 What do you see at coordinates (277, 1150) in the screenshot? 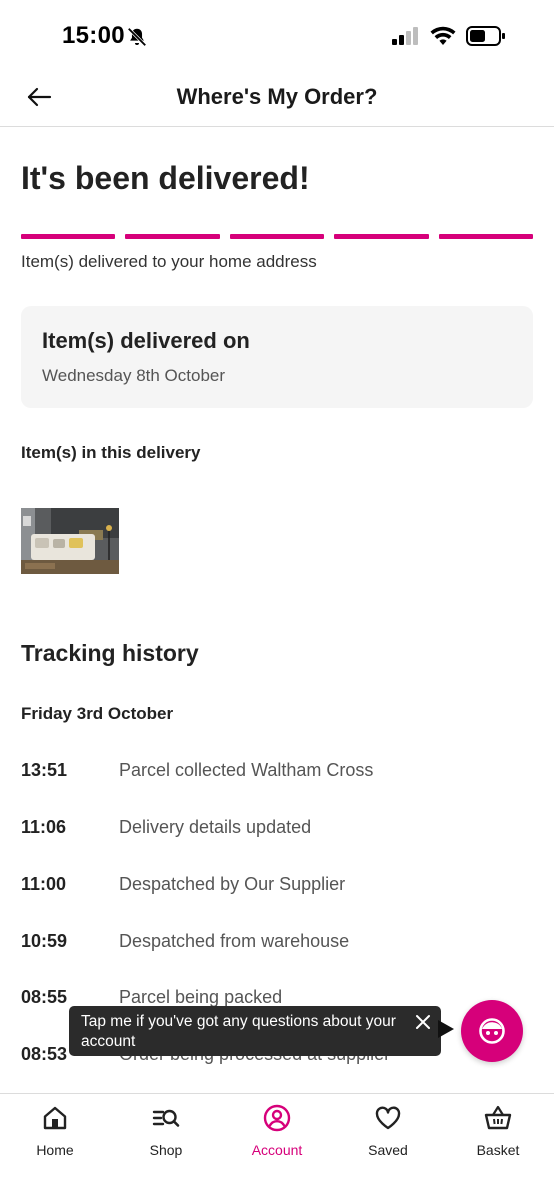
I see `nav-account-label: Account` at bounding box center [277, 1150].